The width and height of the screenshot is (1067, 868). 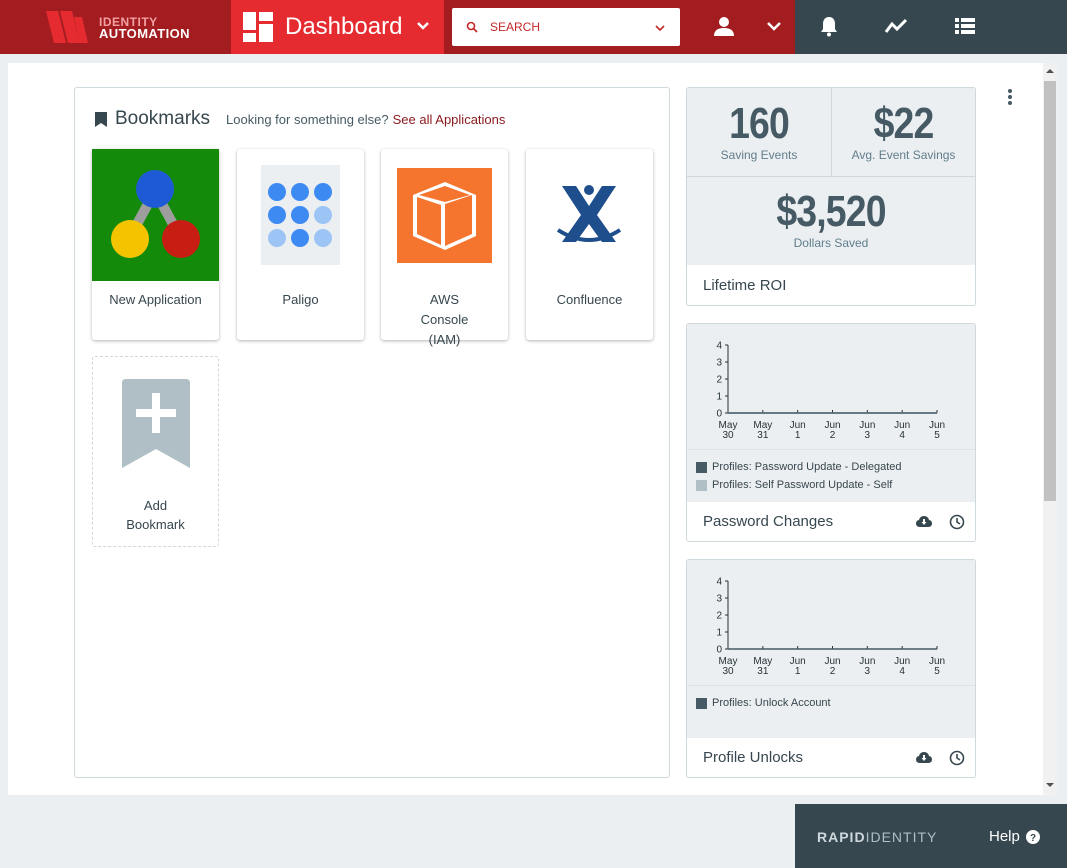 What do you see at coordinates (300, 215) in the screenshot?
I see `paligo-icon` at bounding box center [300, 215].